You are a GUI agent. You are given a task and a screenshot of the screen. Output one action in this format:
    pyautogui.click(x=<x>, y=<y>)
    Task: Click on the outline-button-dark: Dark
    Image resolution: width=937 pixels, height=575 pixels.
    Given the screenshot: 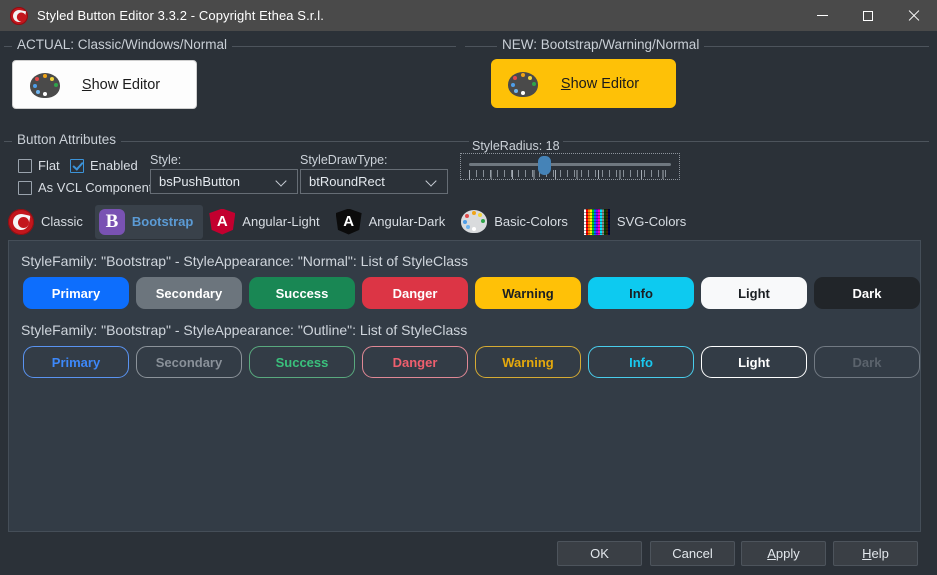 What is the action you would take?
    pyautogui.click(x=867, y=362)
    